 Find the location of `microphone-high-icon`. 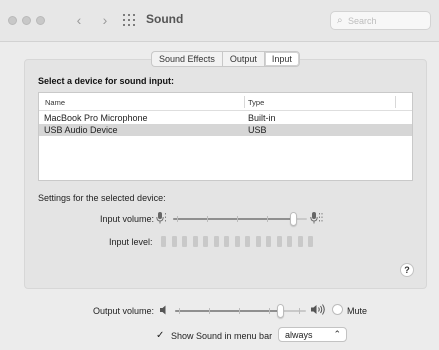

microphone-high-icon is located at coordinates (316, 218).